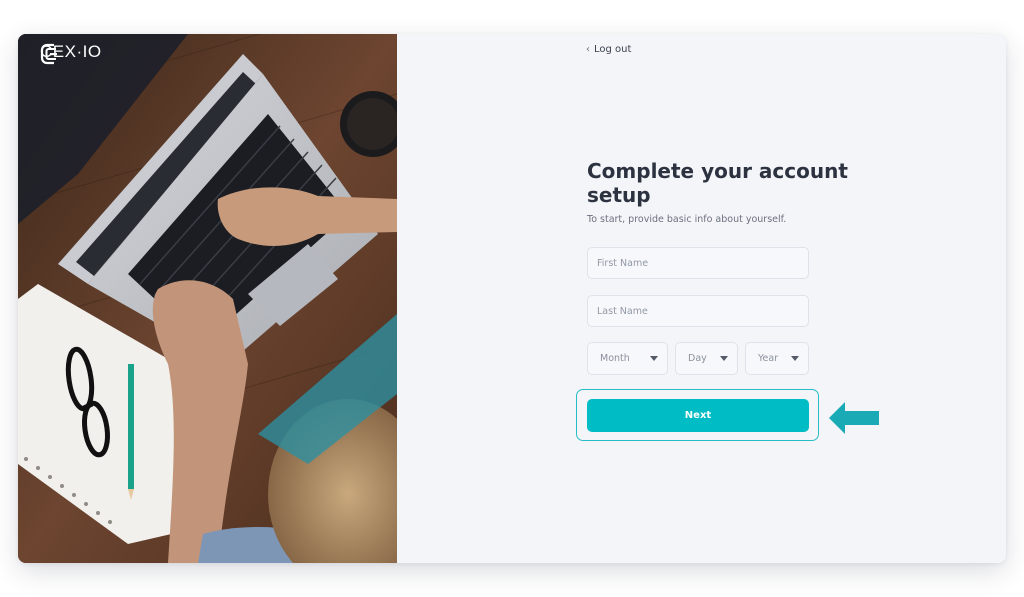  I want to click on day-select: Day, so click(706, 358).